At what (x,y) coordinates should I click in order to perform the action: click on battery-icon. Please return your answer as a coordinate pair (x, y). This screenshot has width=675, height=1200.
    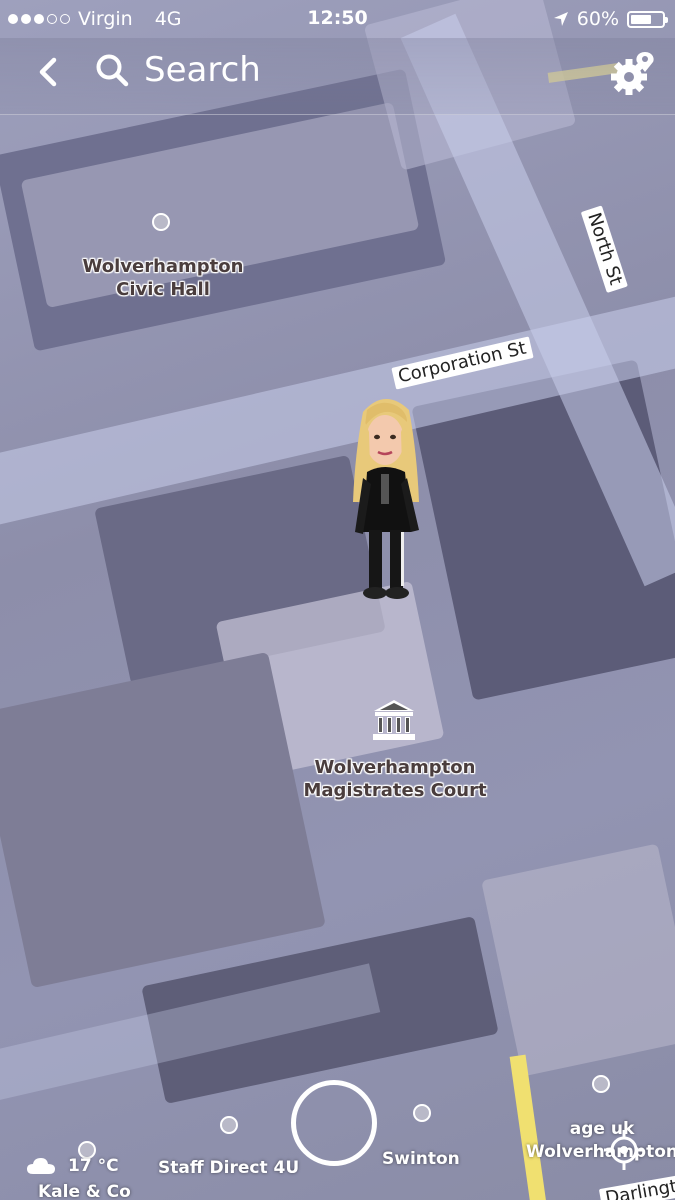
    Looking at the image, I should click on (647, 19).